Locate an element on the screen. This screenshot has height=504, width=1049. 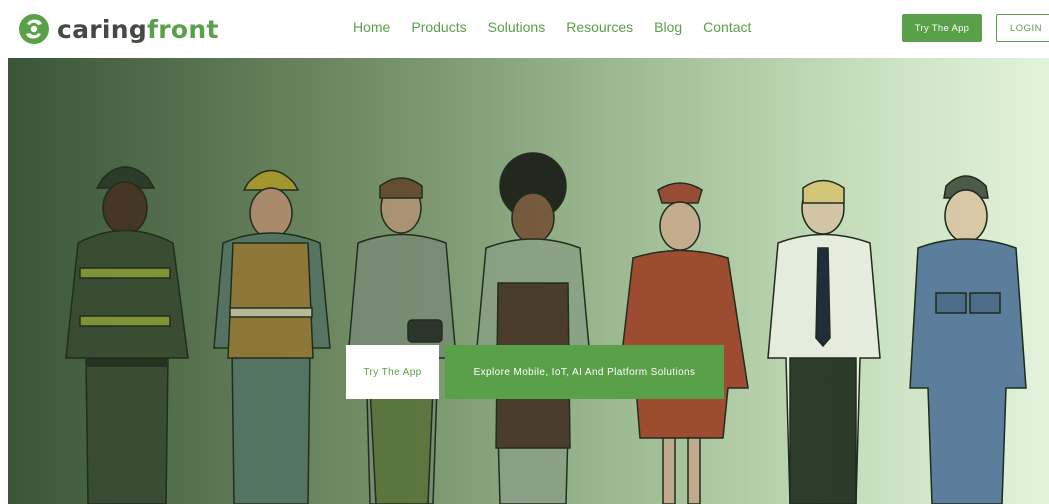
brand-name-suffix: front is located at coordinates (183, 29).